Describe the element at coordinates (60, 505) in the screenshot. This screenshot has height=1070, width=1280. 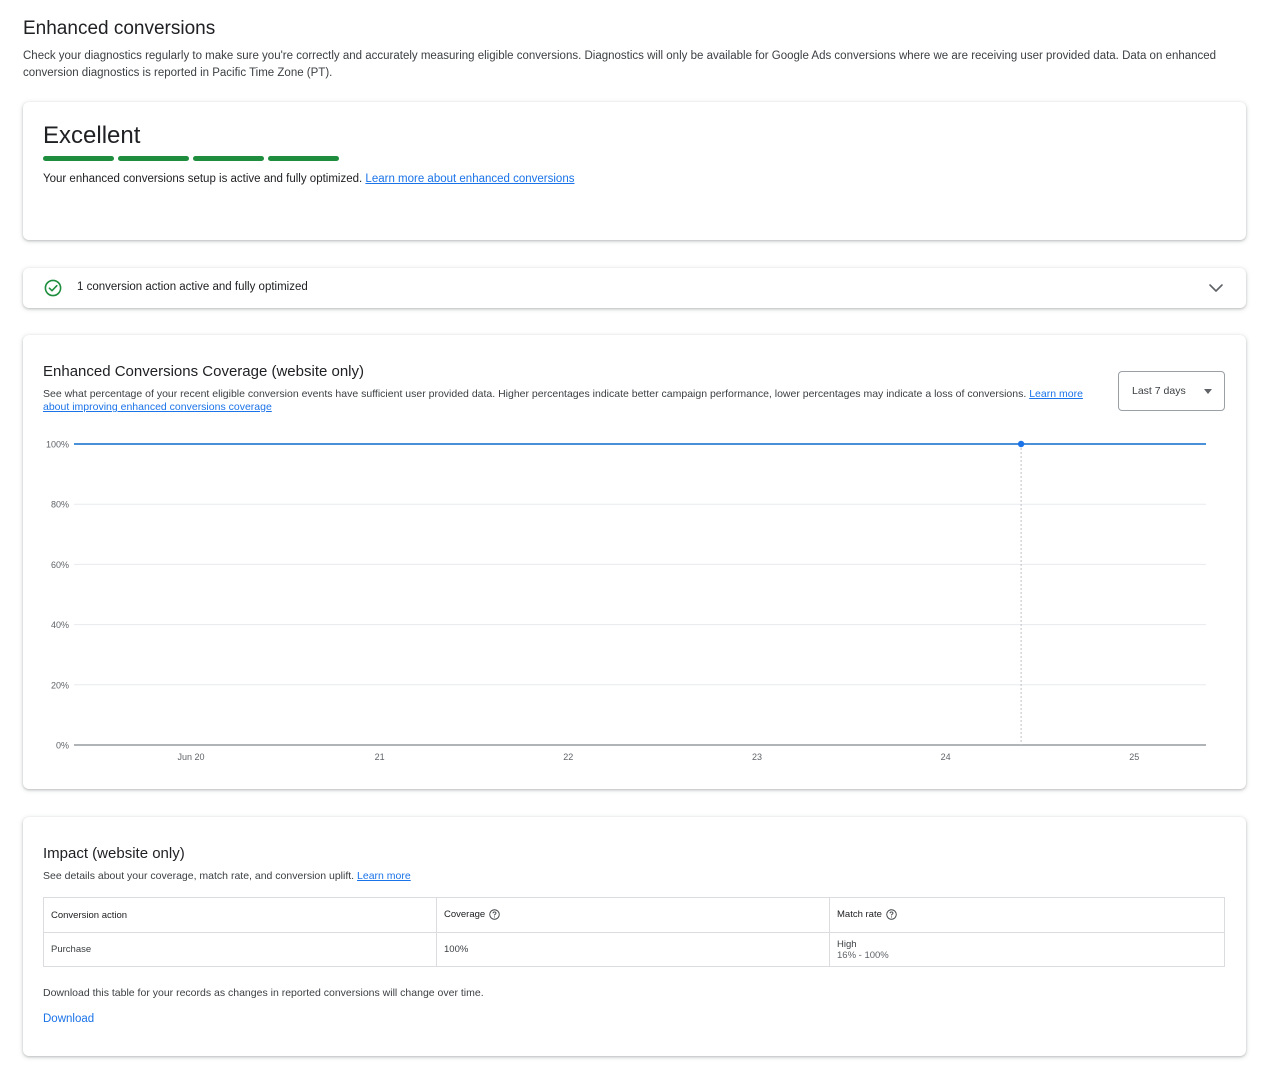
I see `y-tick-label: 80%` at that location.